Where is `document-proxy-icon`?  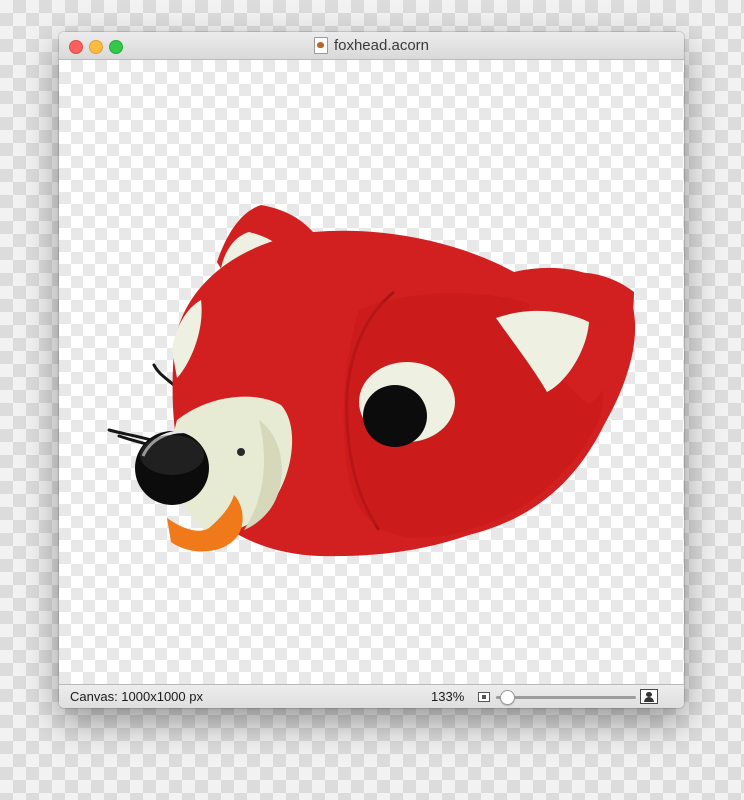
document-proxy-icon is located at coordinates (320, 45).